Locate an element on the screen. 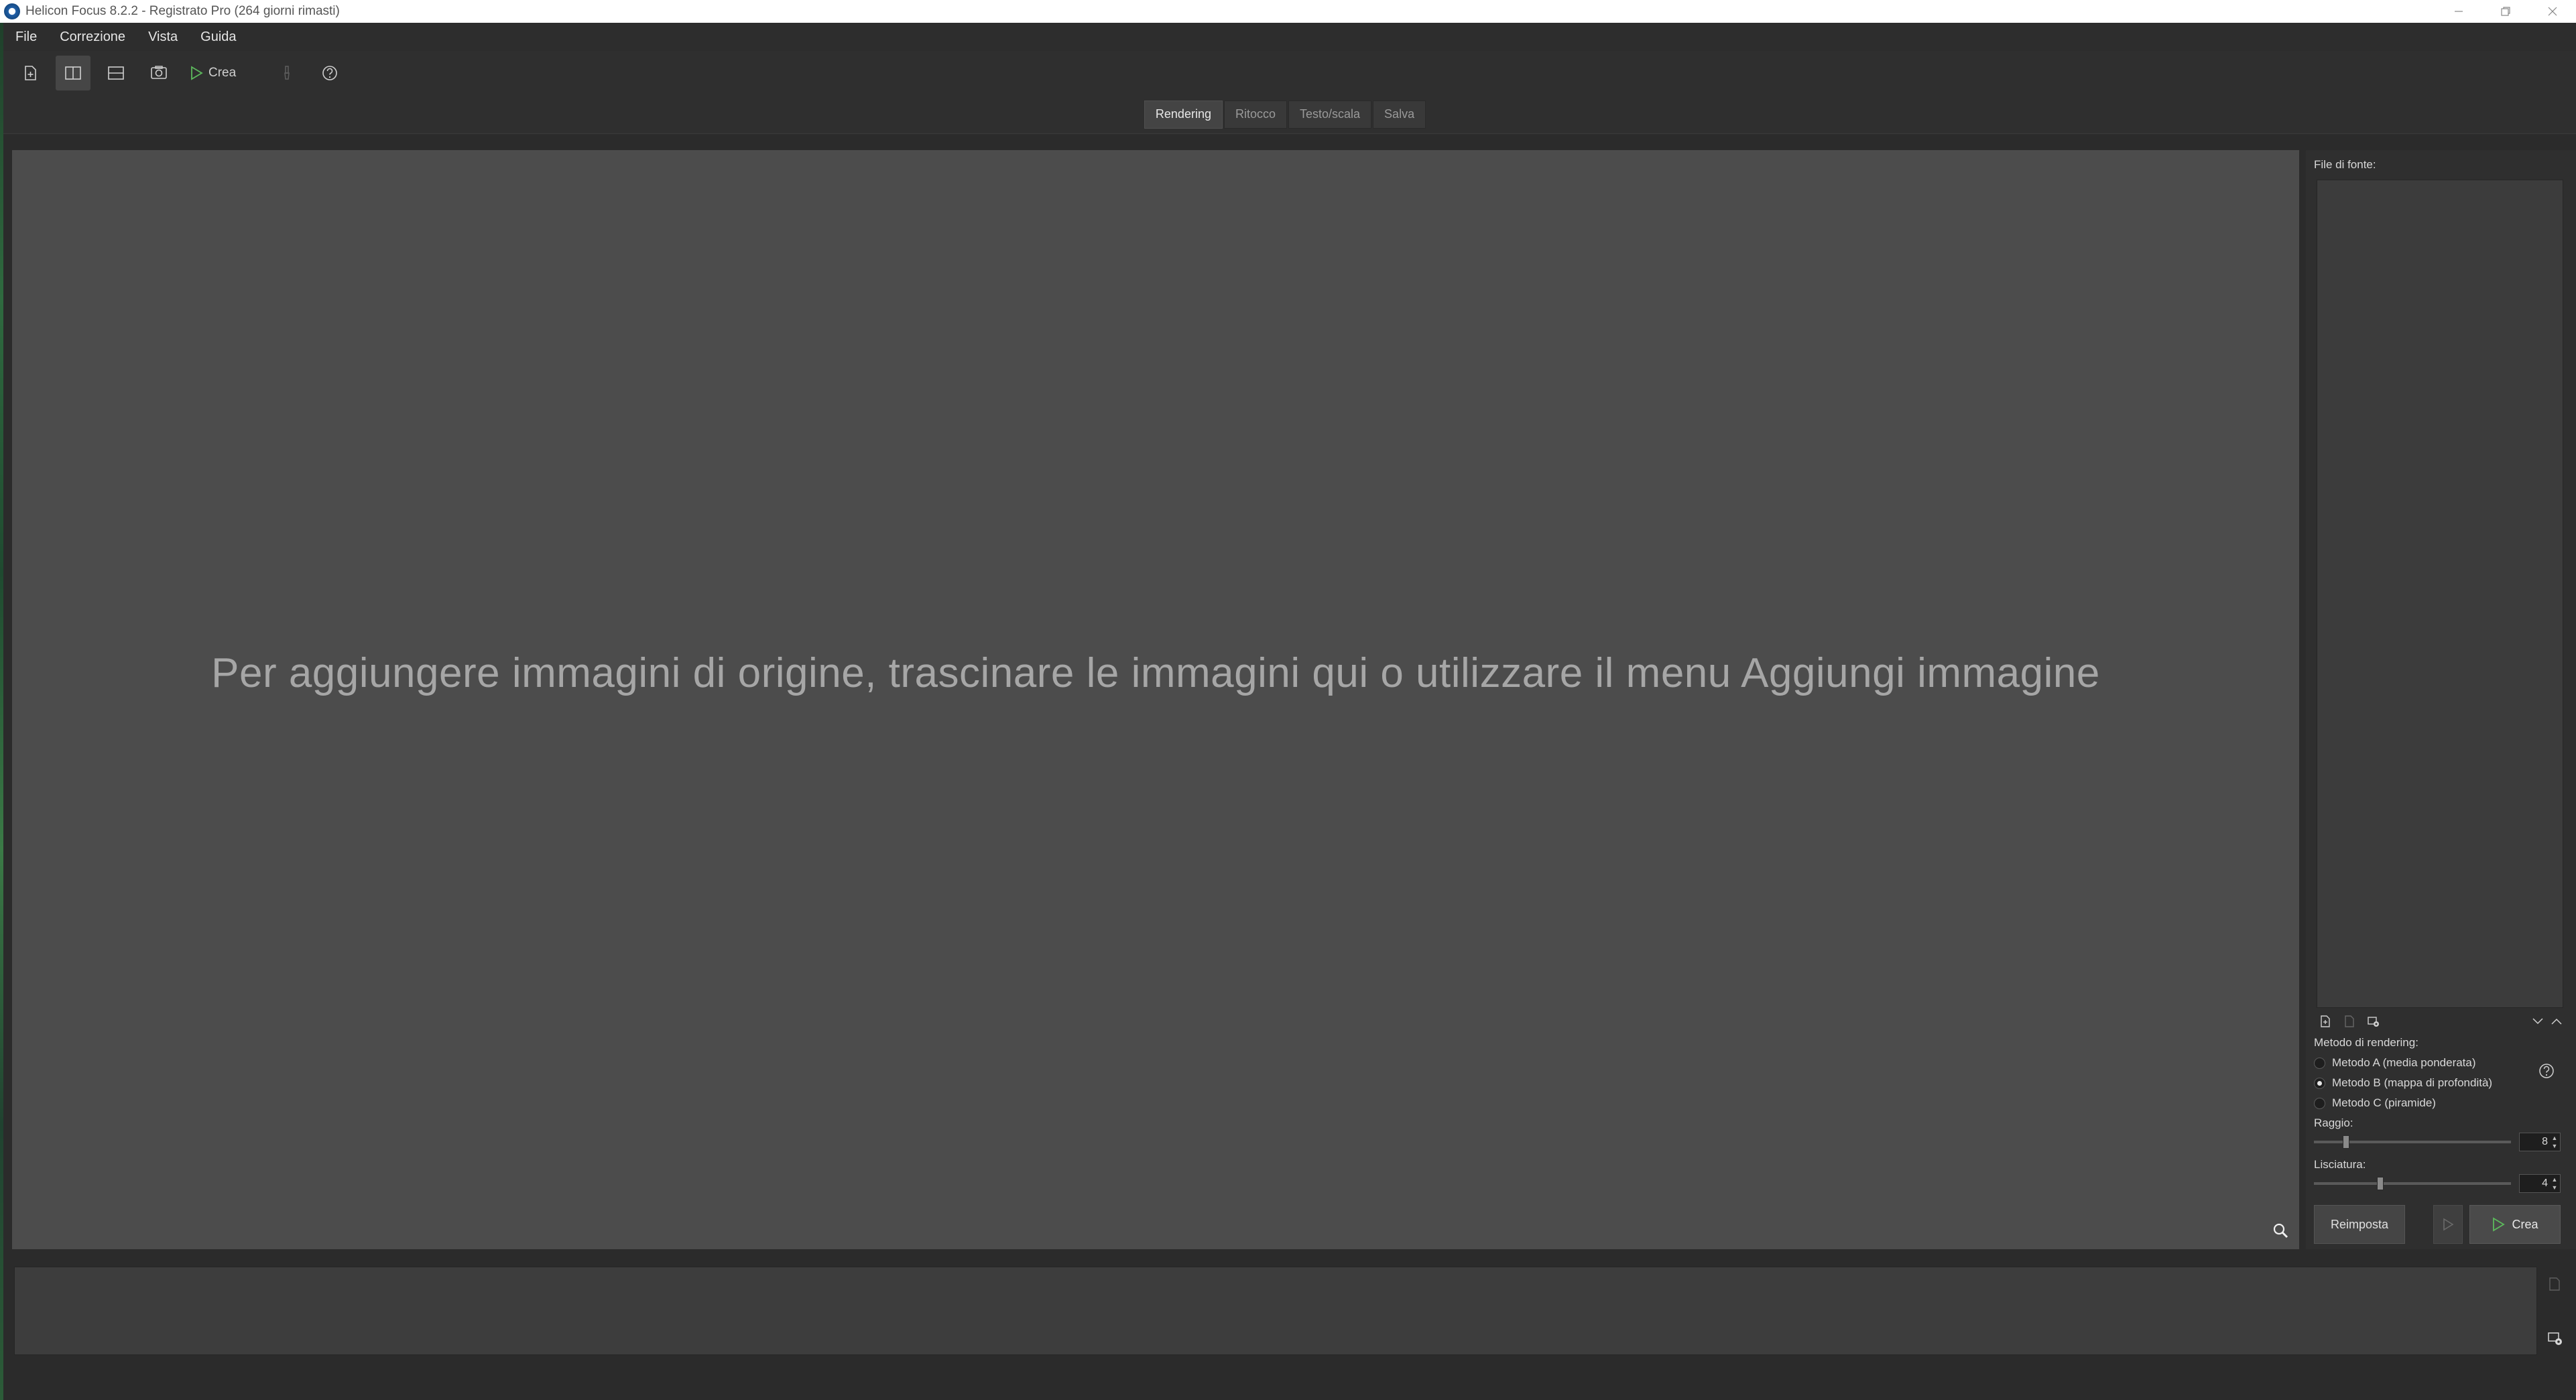  preview-button is located at coordinates (2448, 1224).